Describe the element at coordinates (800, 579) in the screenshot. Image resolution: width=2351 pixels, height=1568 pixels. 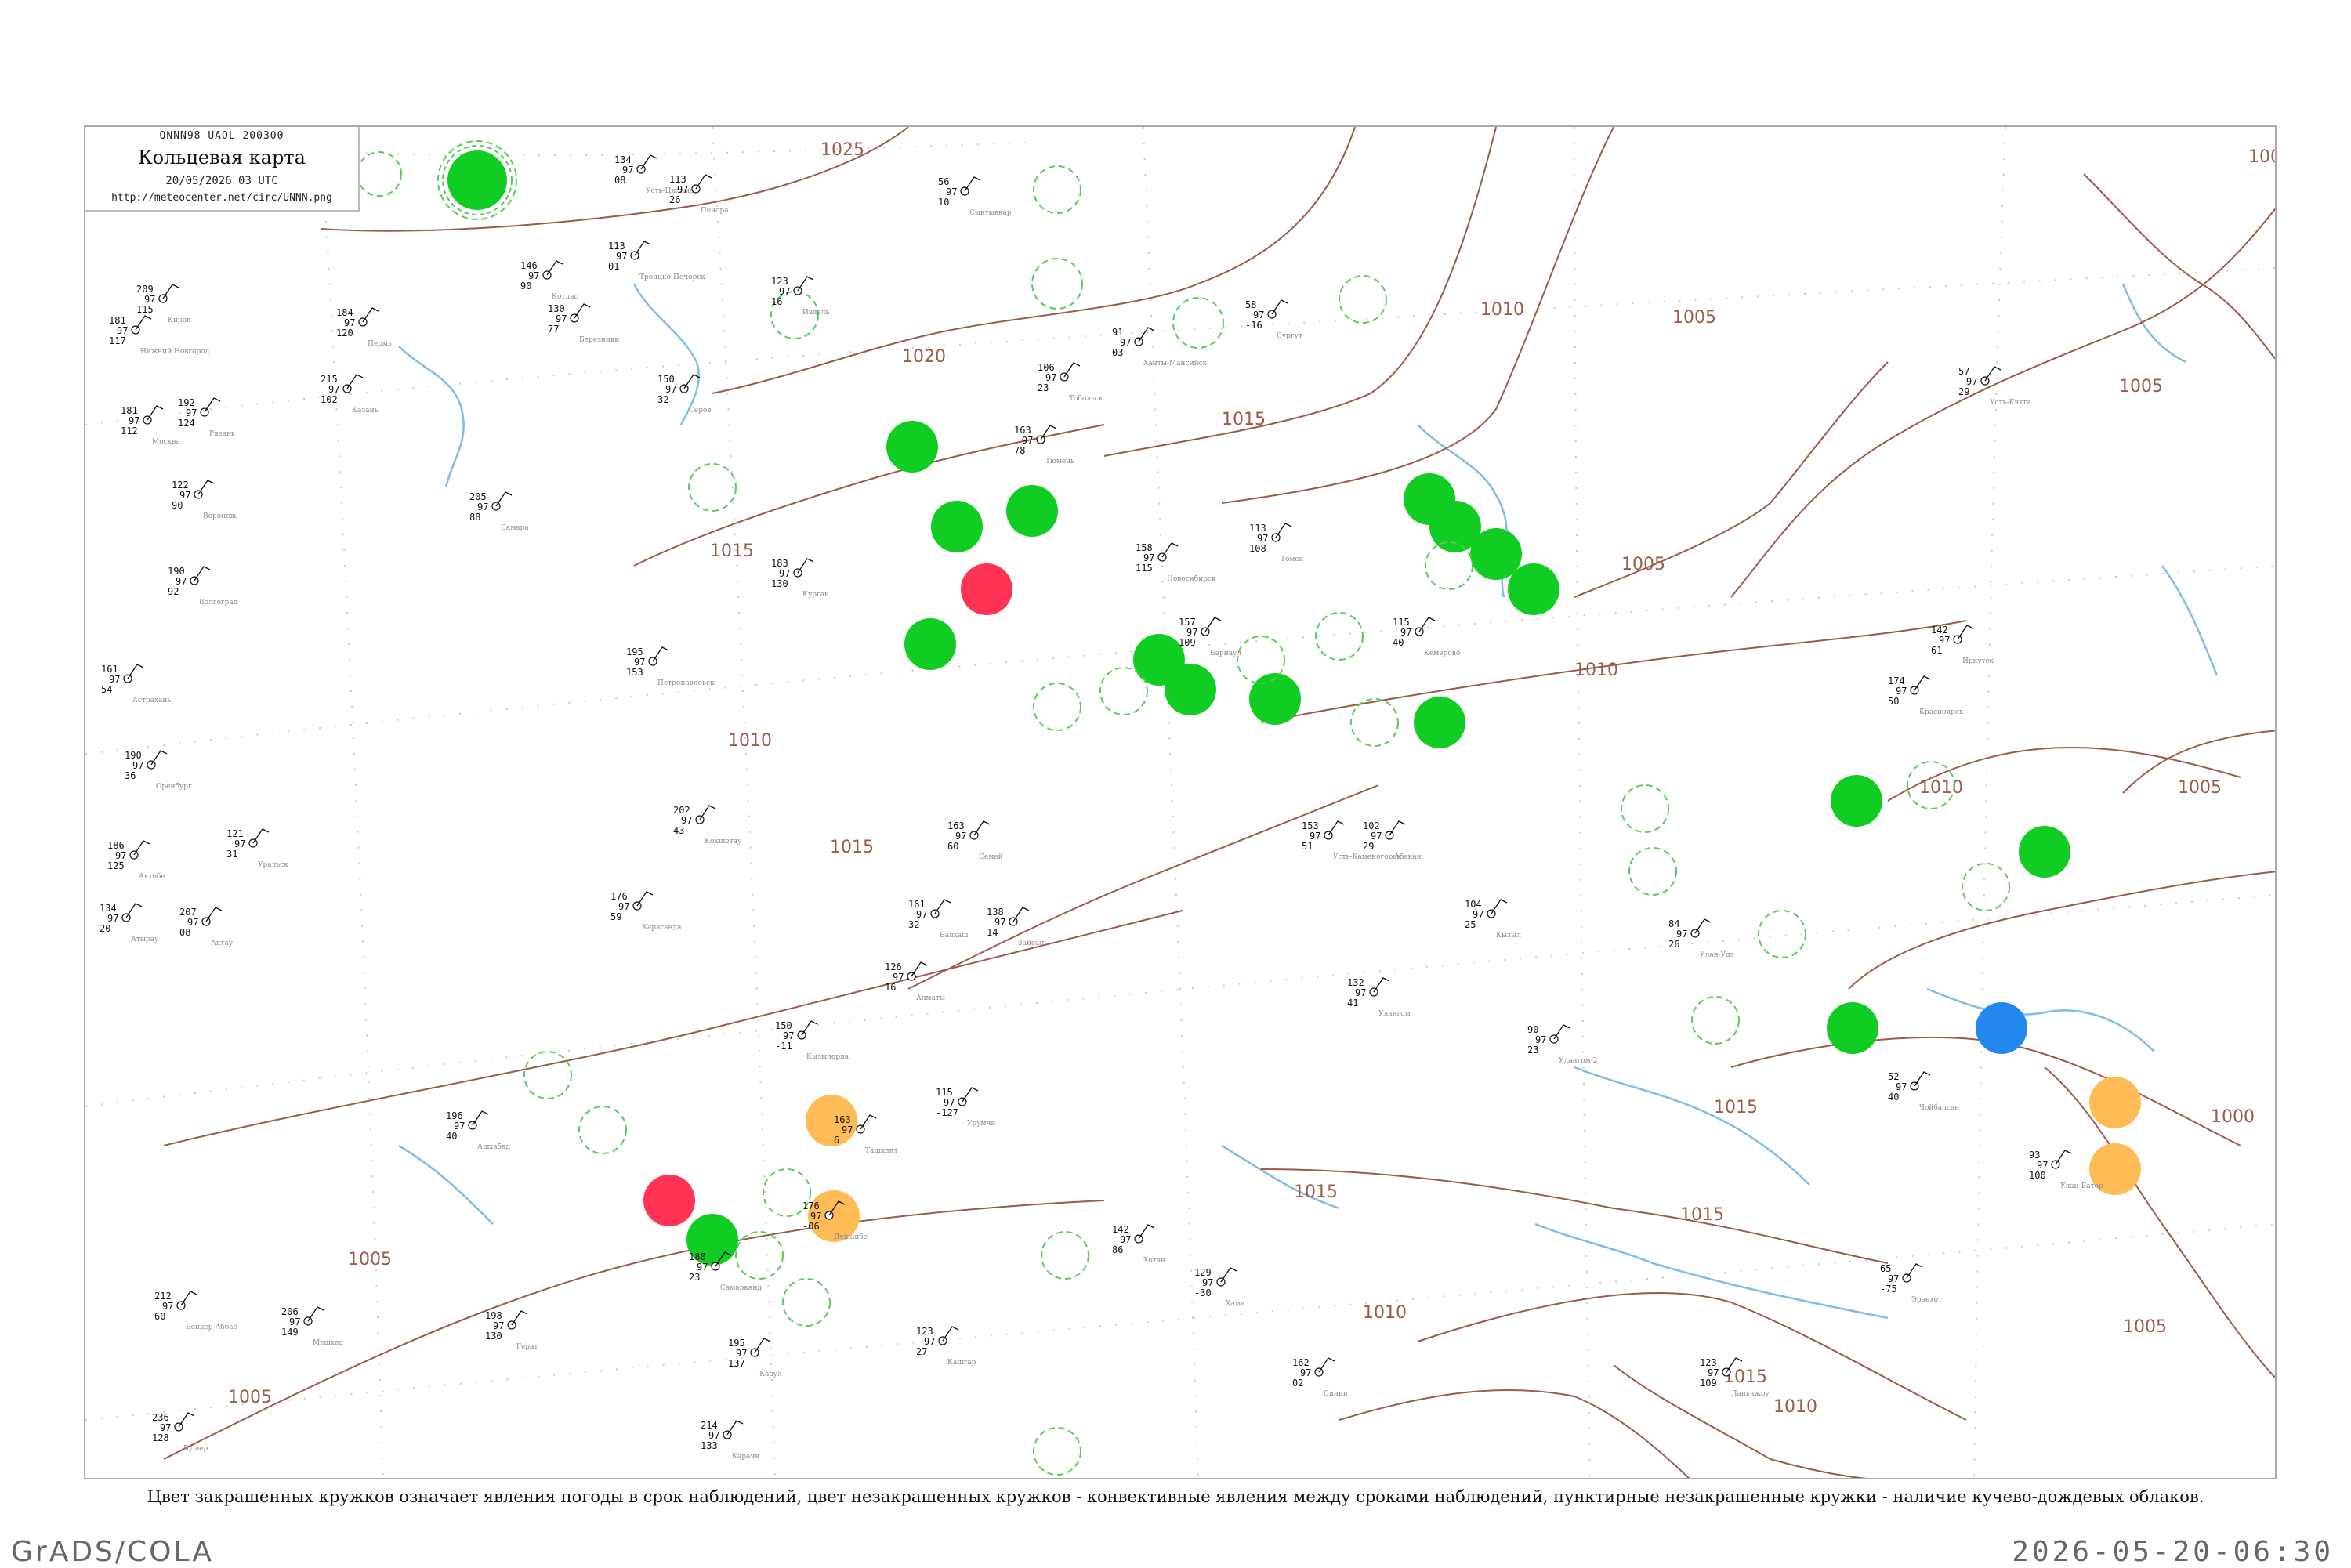
I see `station-plot: 18397130 Курган` at that location.